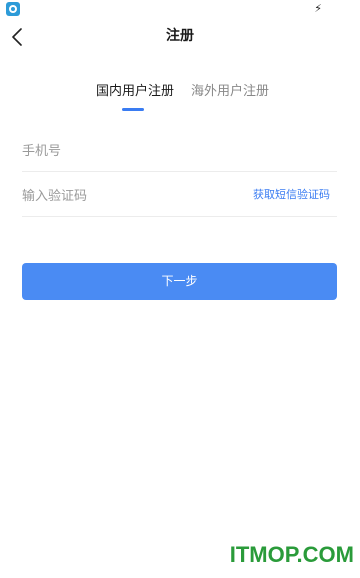 This screenshot has height=578, width=360. I want to click on get-sms-code-button: 获取短信验证码, so click(291, 195).